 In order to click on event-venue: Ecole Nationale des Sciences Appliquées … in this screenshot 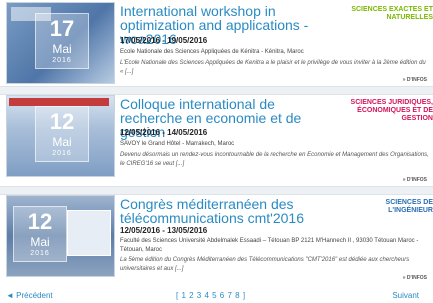, I will do `click(212, 52)`.